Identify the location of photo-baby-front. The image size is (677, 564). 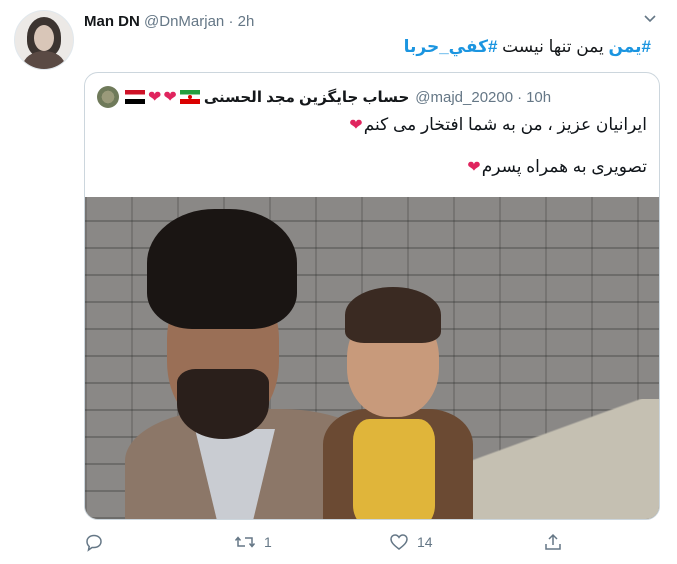
(394, 469).